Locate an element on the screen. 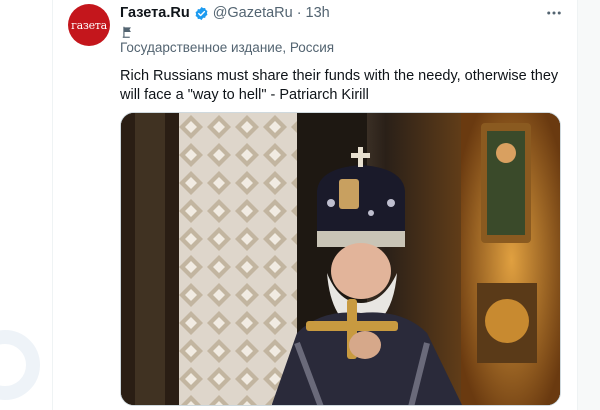  sidebar-decoration is located at coordinates (20, 365).